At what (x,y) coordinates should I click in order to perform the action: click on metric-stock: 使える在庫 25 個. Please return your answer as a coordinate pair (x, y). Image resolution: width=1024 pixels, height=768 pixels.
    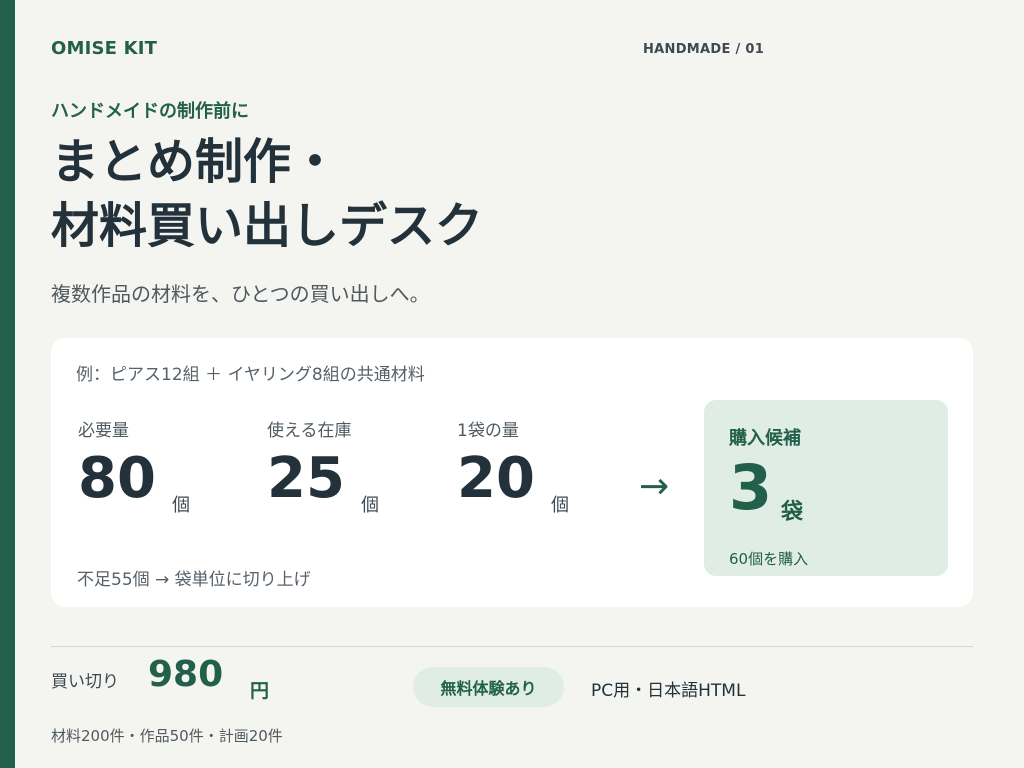
    Looking at the image, I should click on (357, 466).